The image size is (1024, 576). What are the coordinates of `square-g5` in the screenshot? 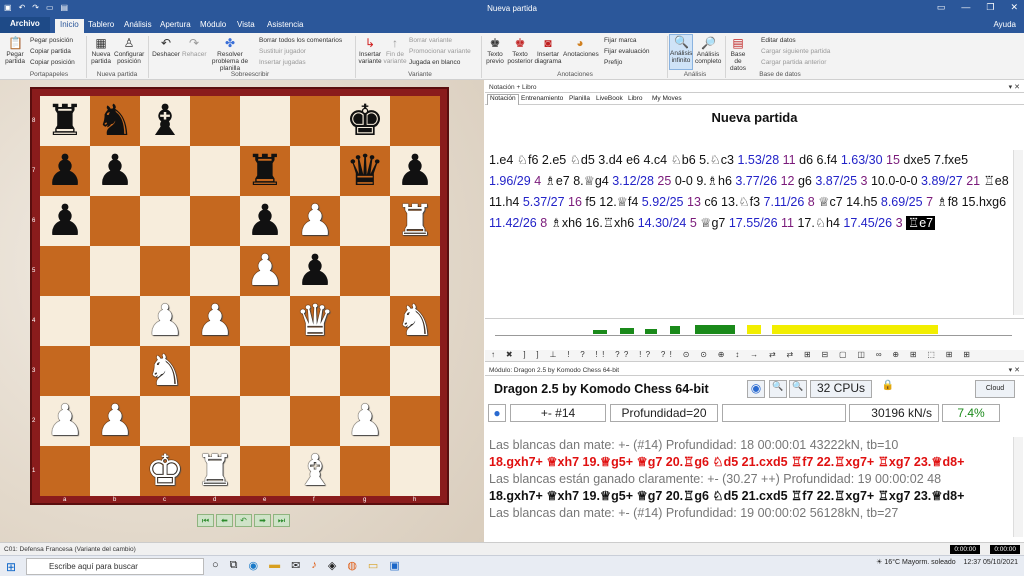 It's located at (365, 271).